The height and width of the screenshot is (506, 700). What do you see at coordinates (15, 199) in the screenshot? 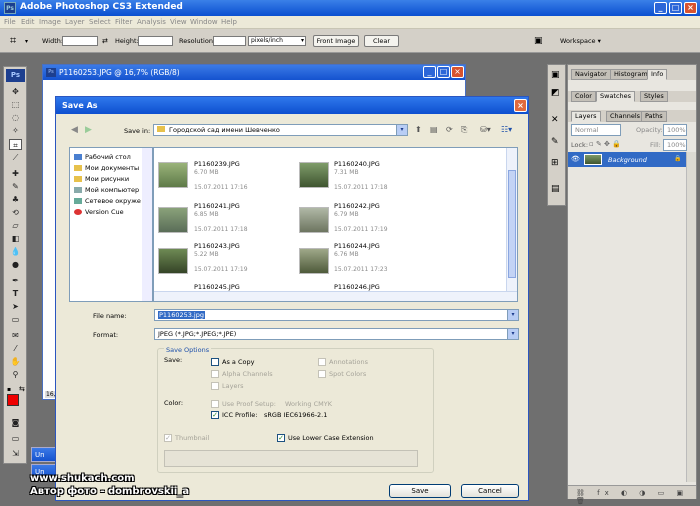
I see `clone-stamp-icon: ♣` at bounding box center [15, 199].